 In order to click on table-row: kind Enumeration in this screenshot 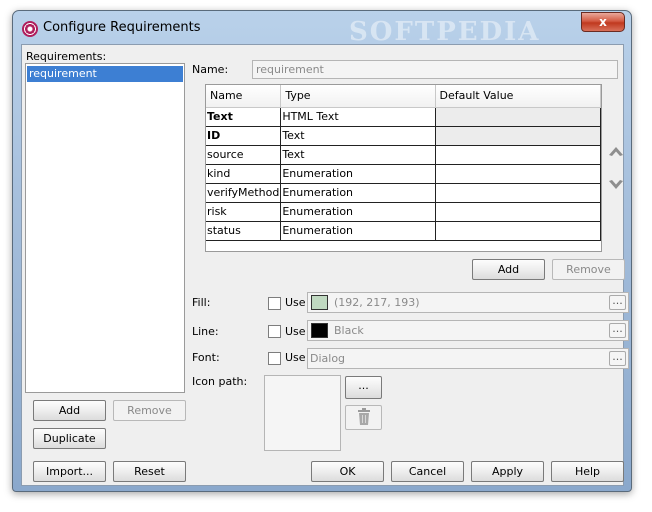, I will do `click(404, 174)`.